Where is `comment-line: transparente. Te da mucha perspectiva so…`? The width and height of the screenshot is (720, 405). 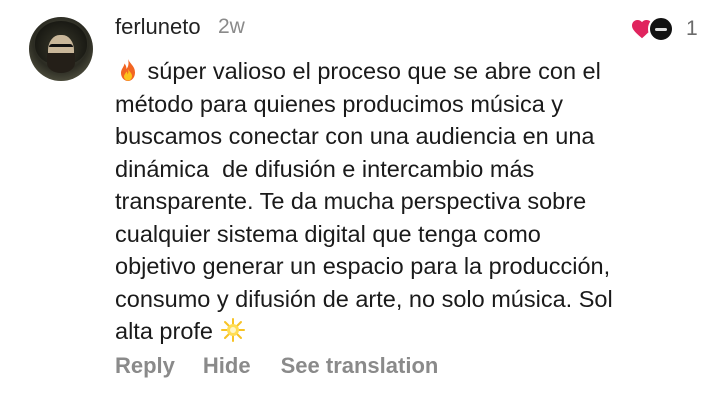
comment-line: transparente. Te da mucha perspectiva so… is located at coordinates (351, 201).